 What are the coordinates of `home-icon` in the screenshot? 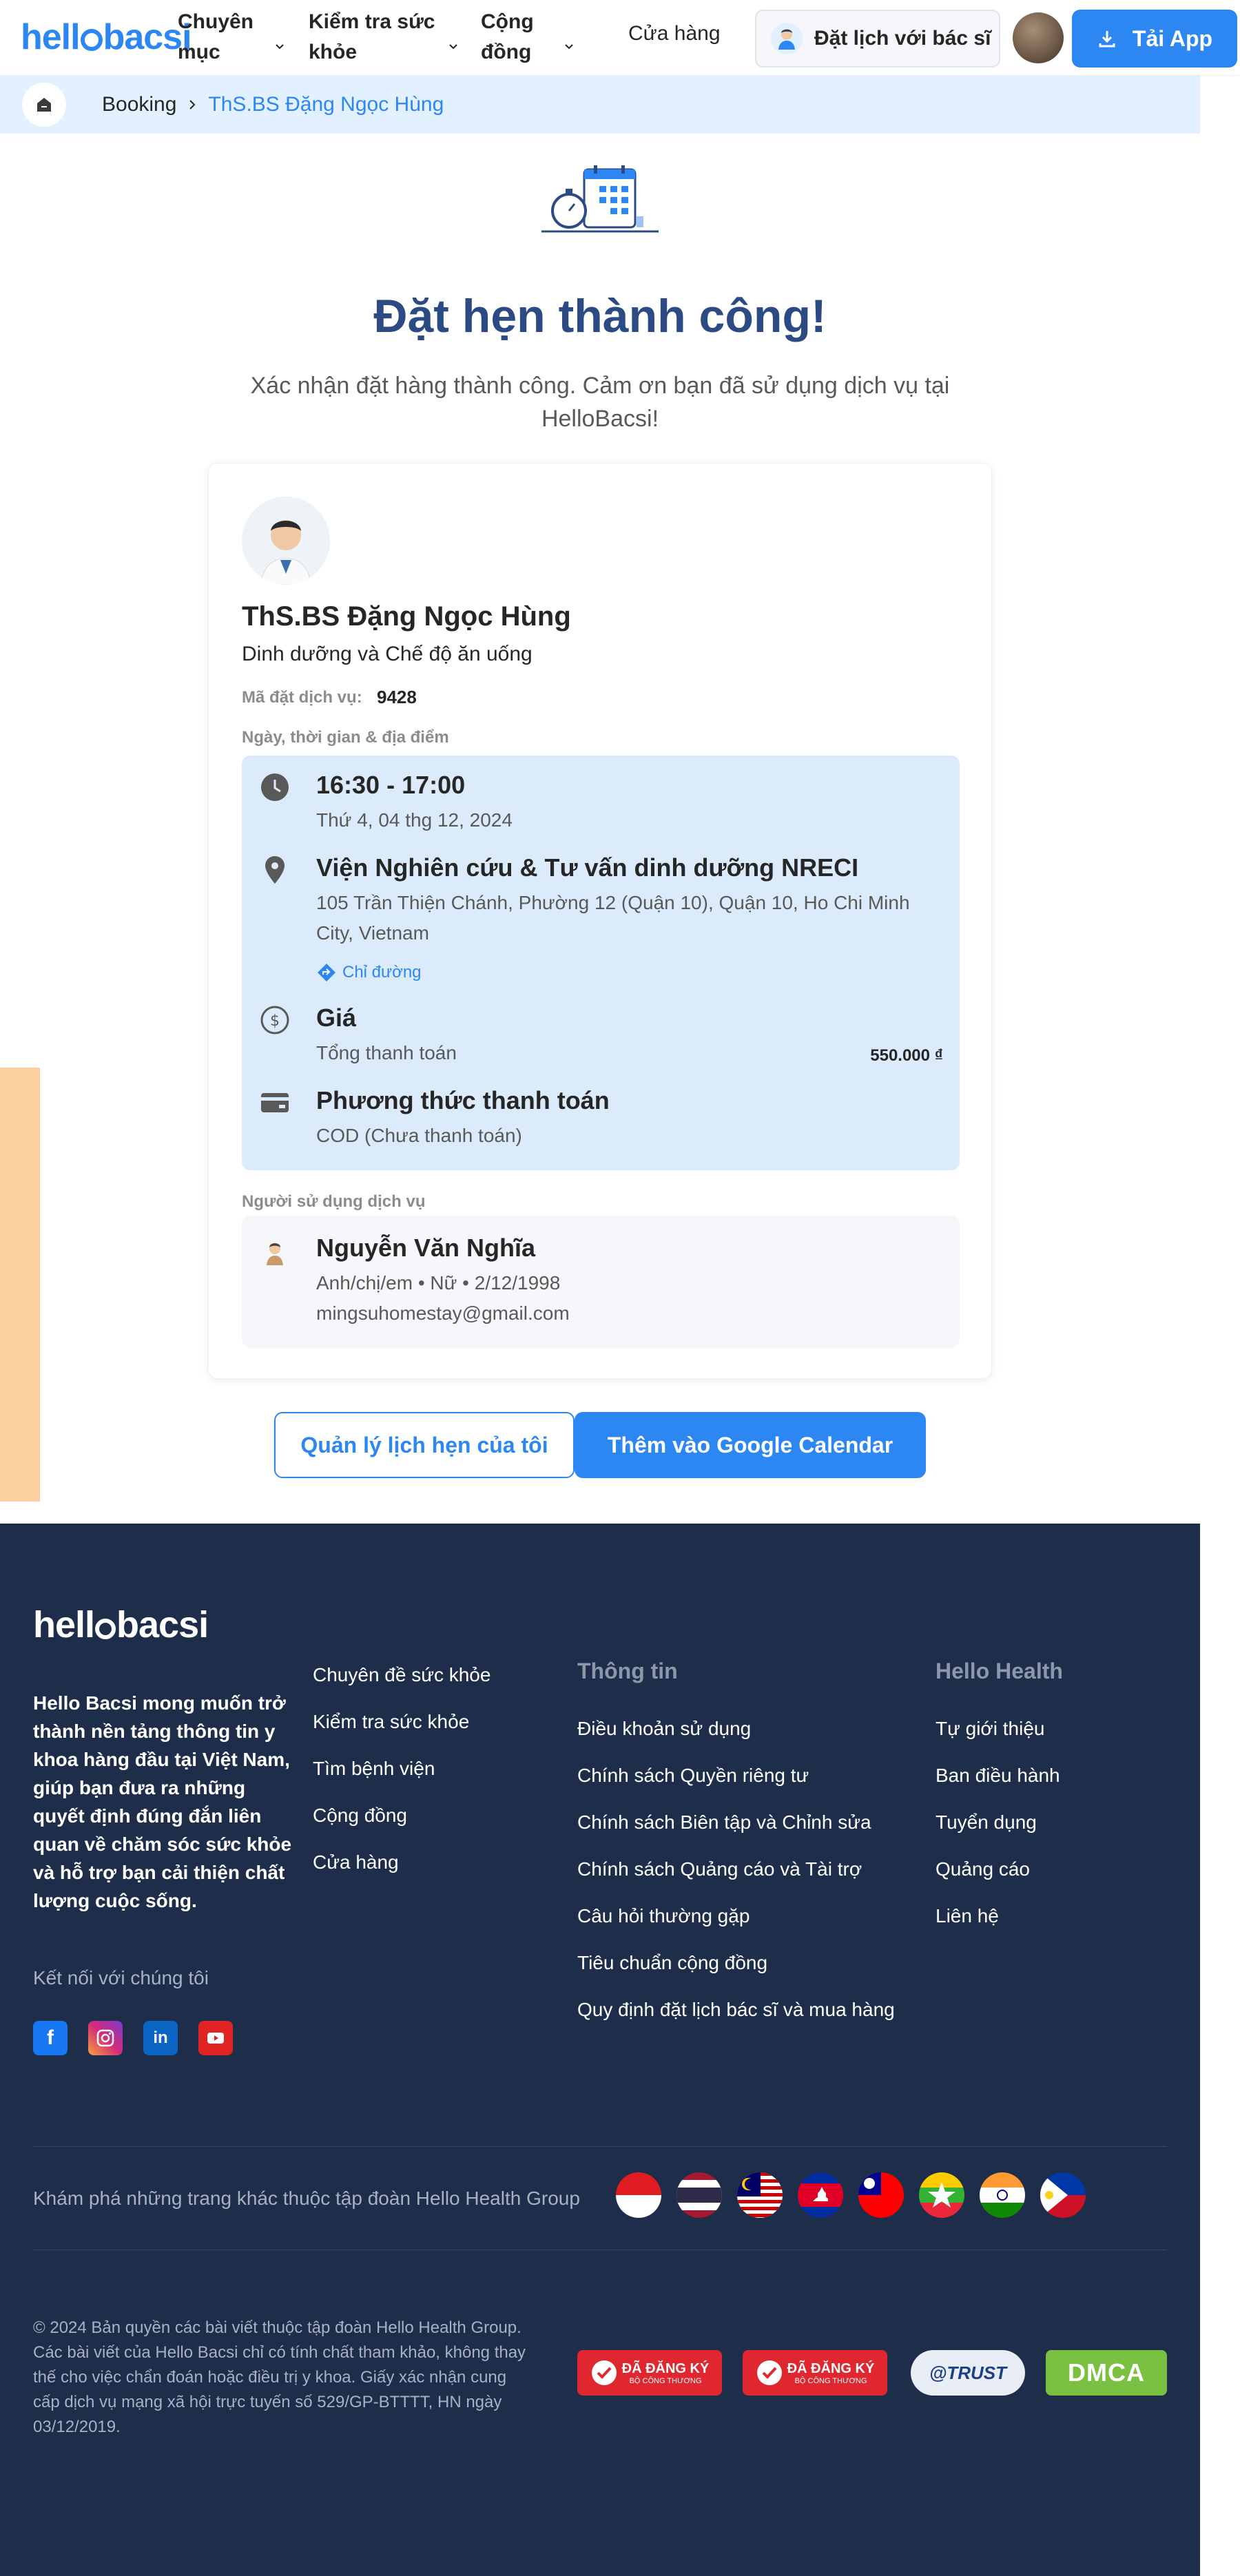 It's located at (44, 105).